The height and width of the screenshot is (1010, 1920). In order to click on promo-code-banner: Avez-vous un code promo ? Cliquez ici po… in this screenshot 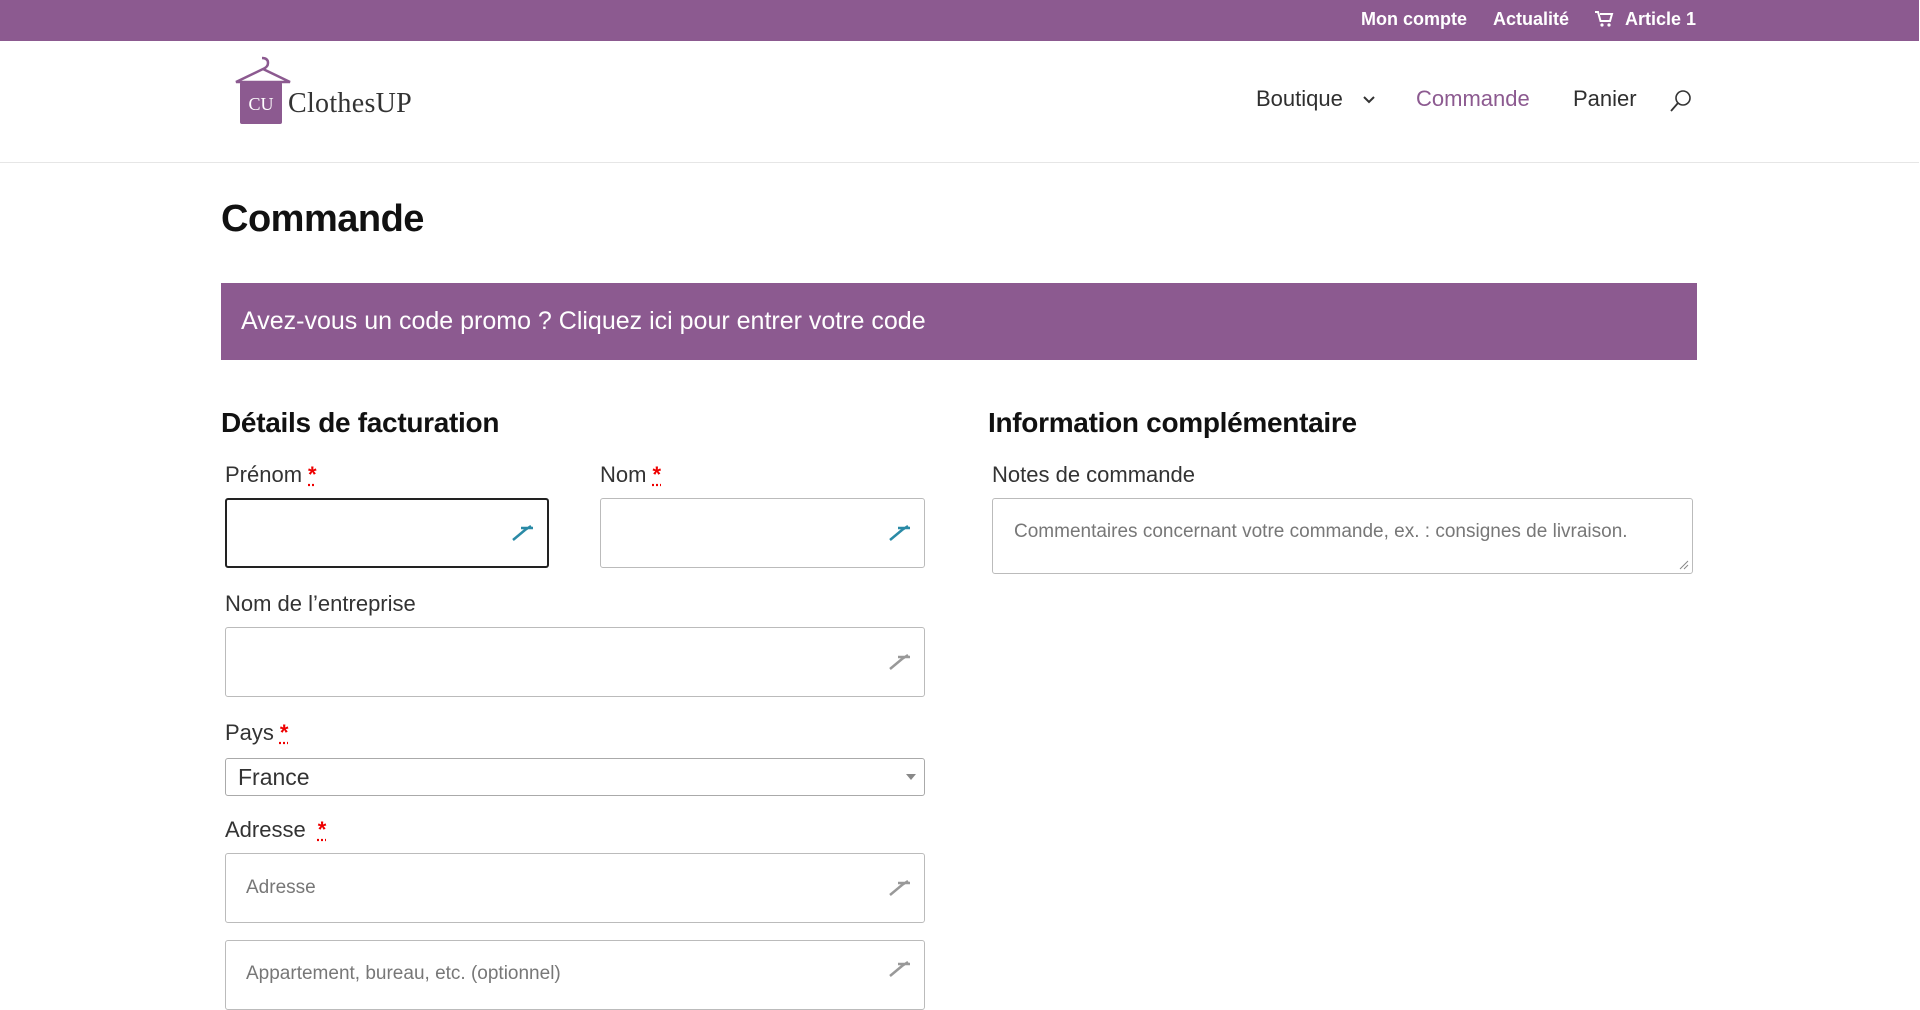, I will do `click(959, 321)`.